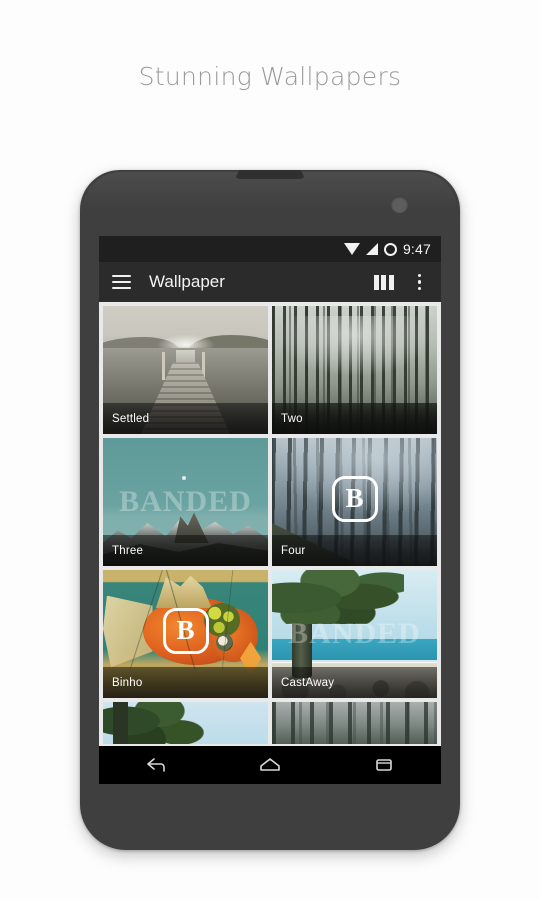  Describe the element at coordinates (270, 174) in the screenshot. I see `earpiece-speaker-icon` at that location.